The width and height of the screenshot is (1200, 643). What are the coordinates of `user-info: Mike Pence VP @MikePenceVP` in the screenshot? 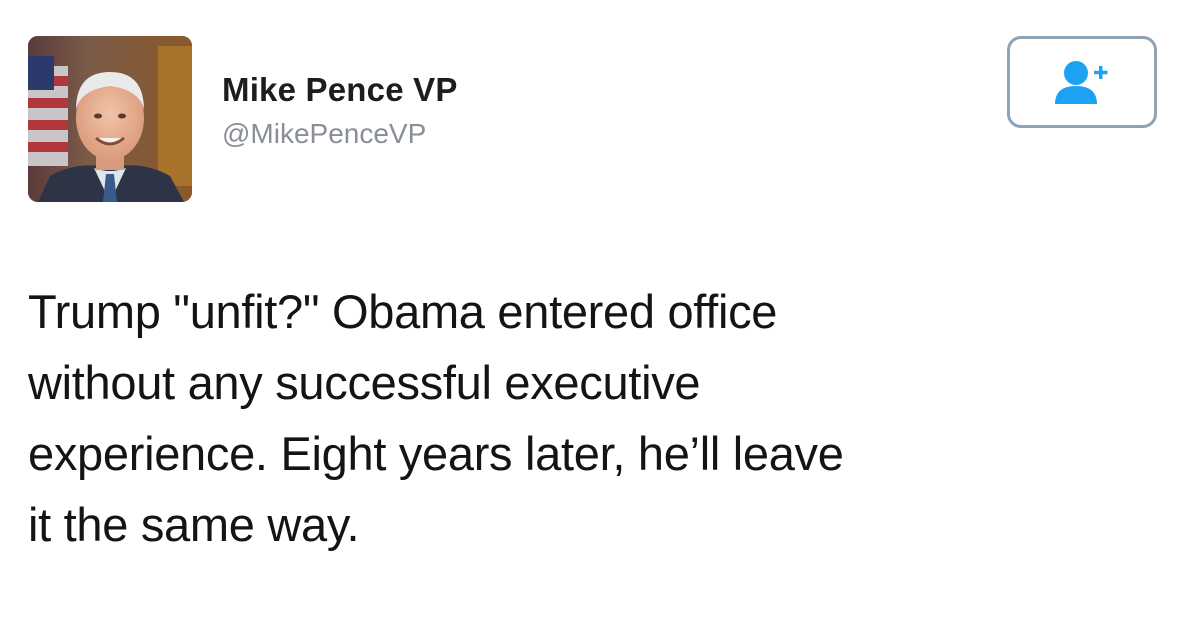 It's located at (340, 110).